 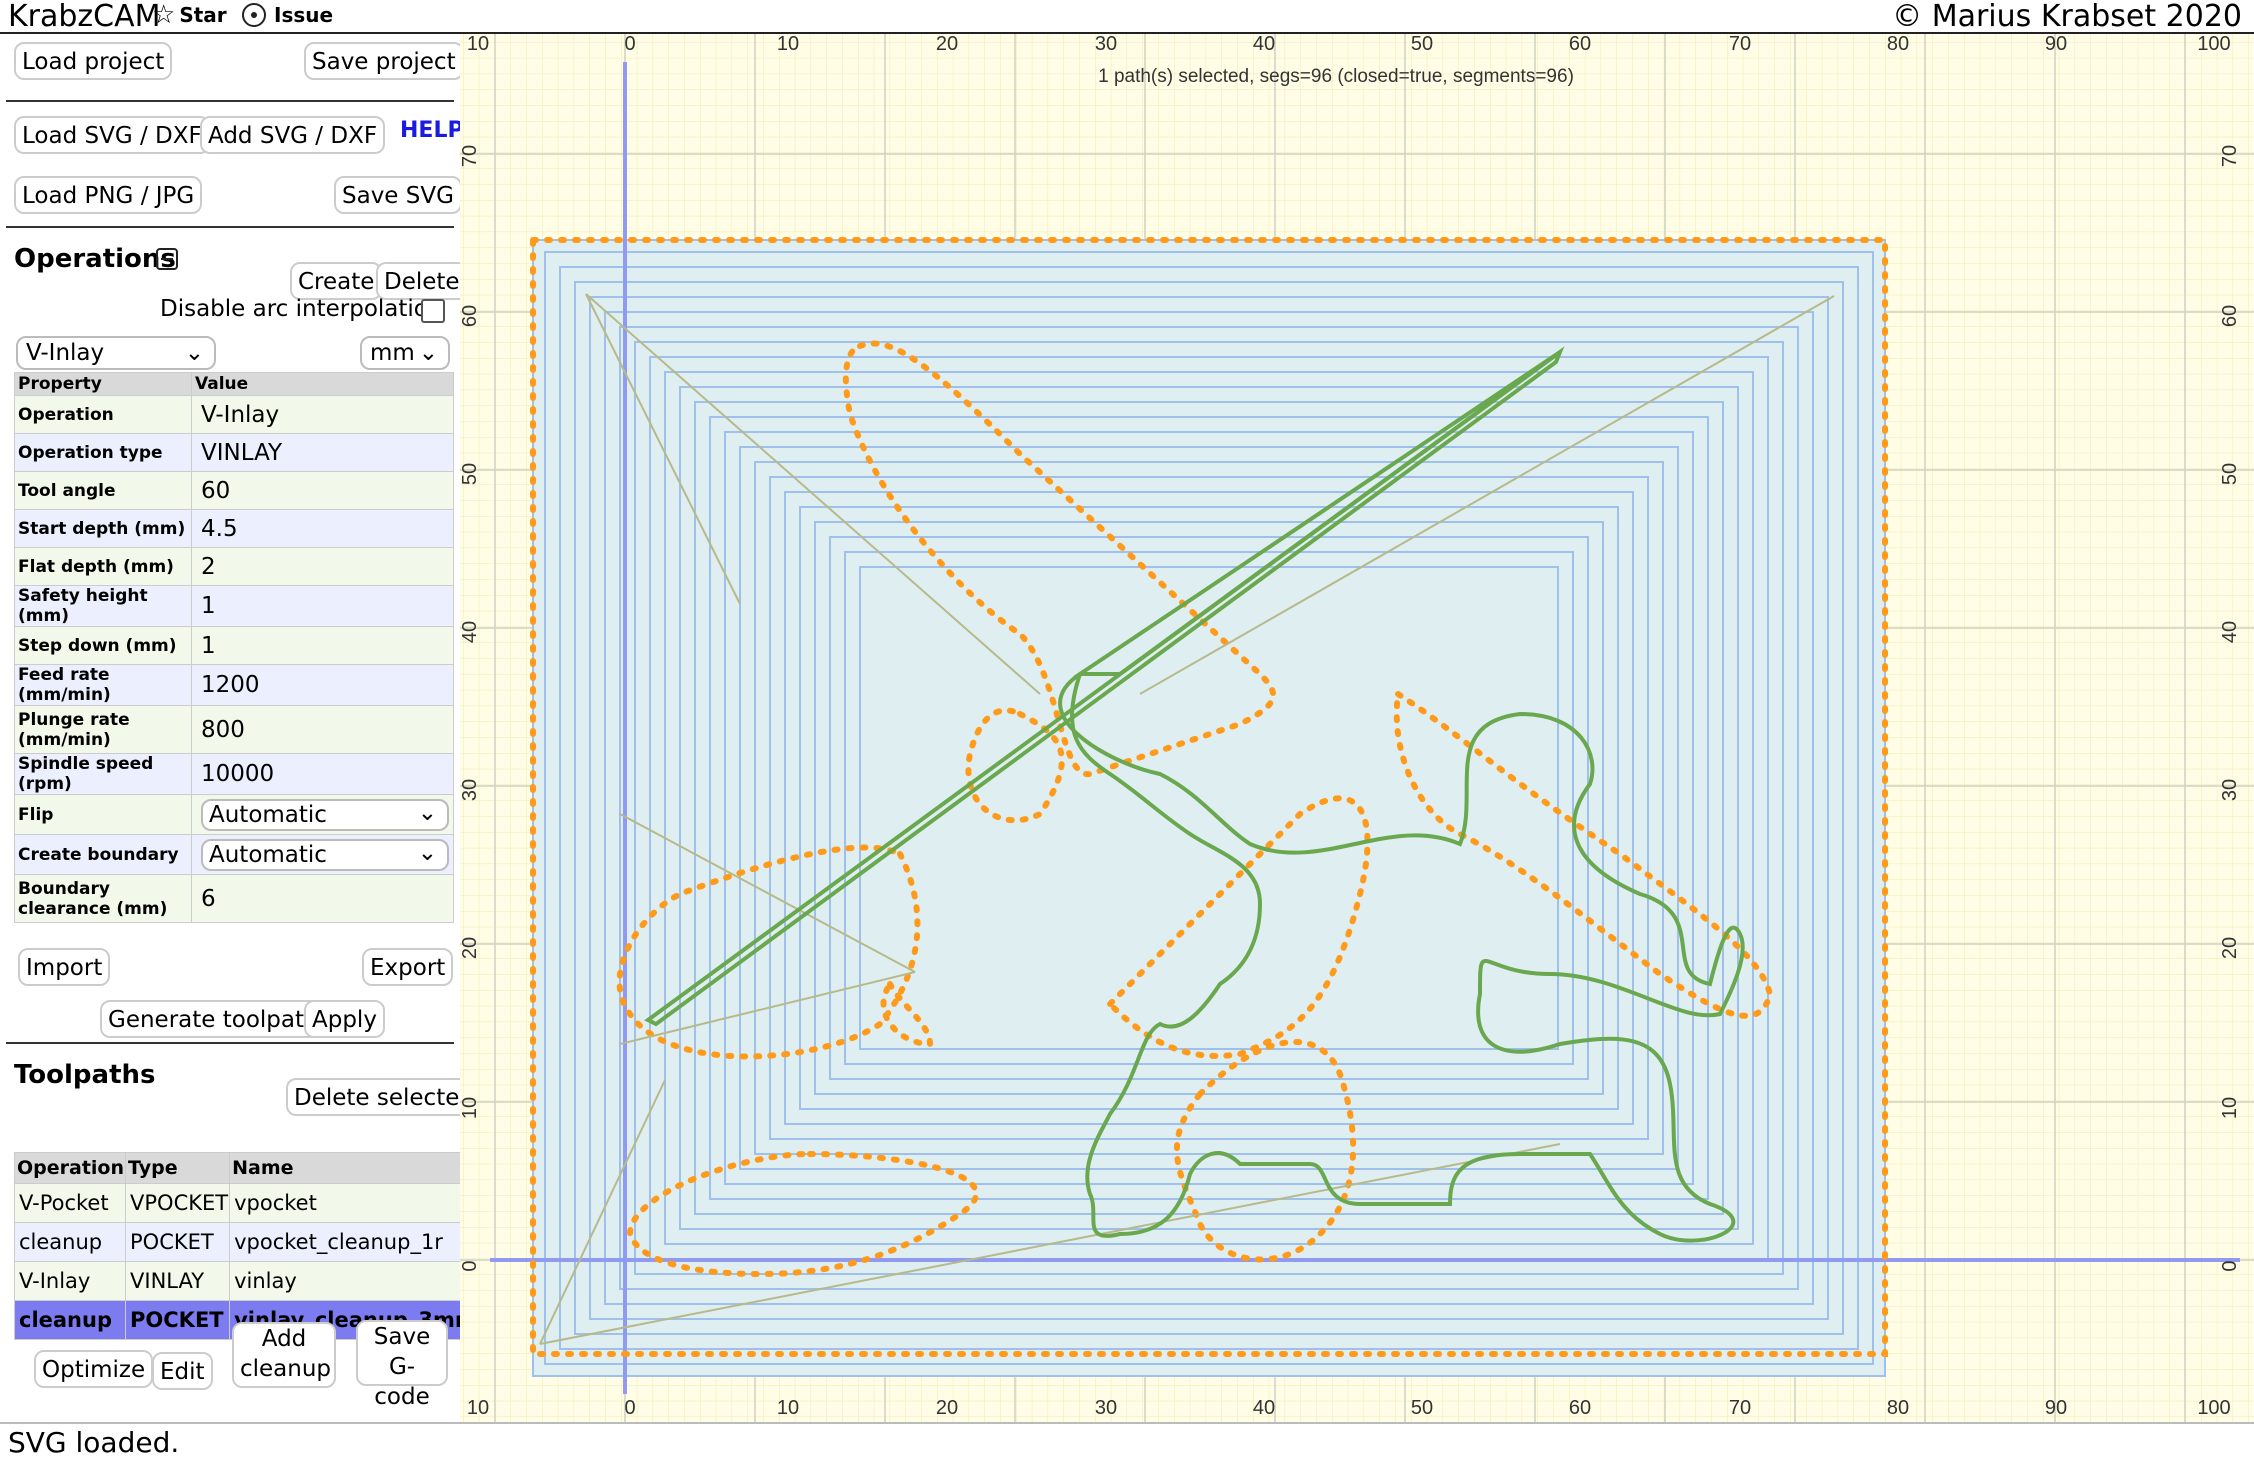 I want to click on property-name: Step down (mm), so click(x=103, y=645).